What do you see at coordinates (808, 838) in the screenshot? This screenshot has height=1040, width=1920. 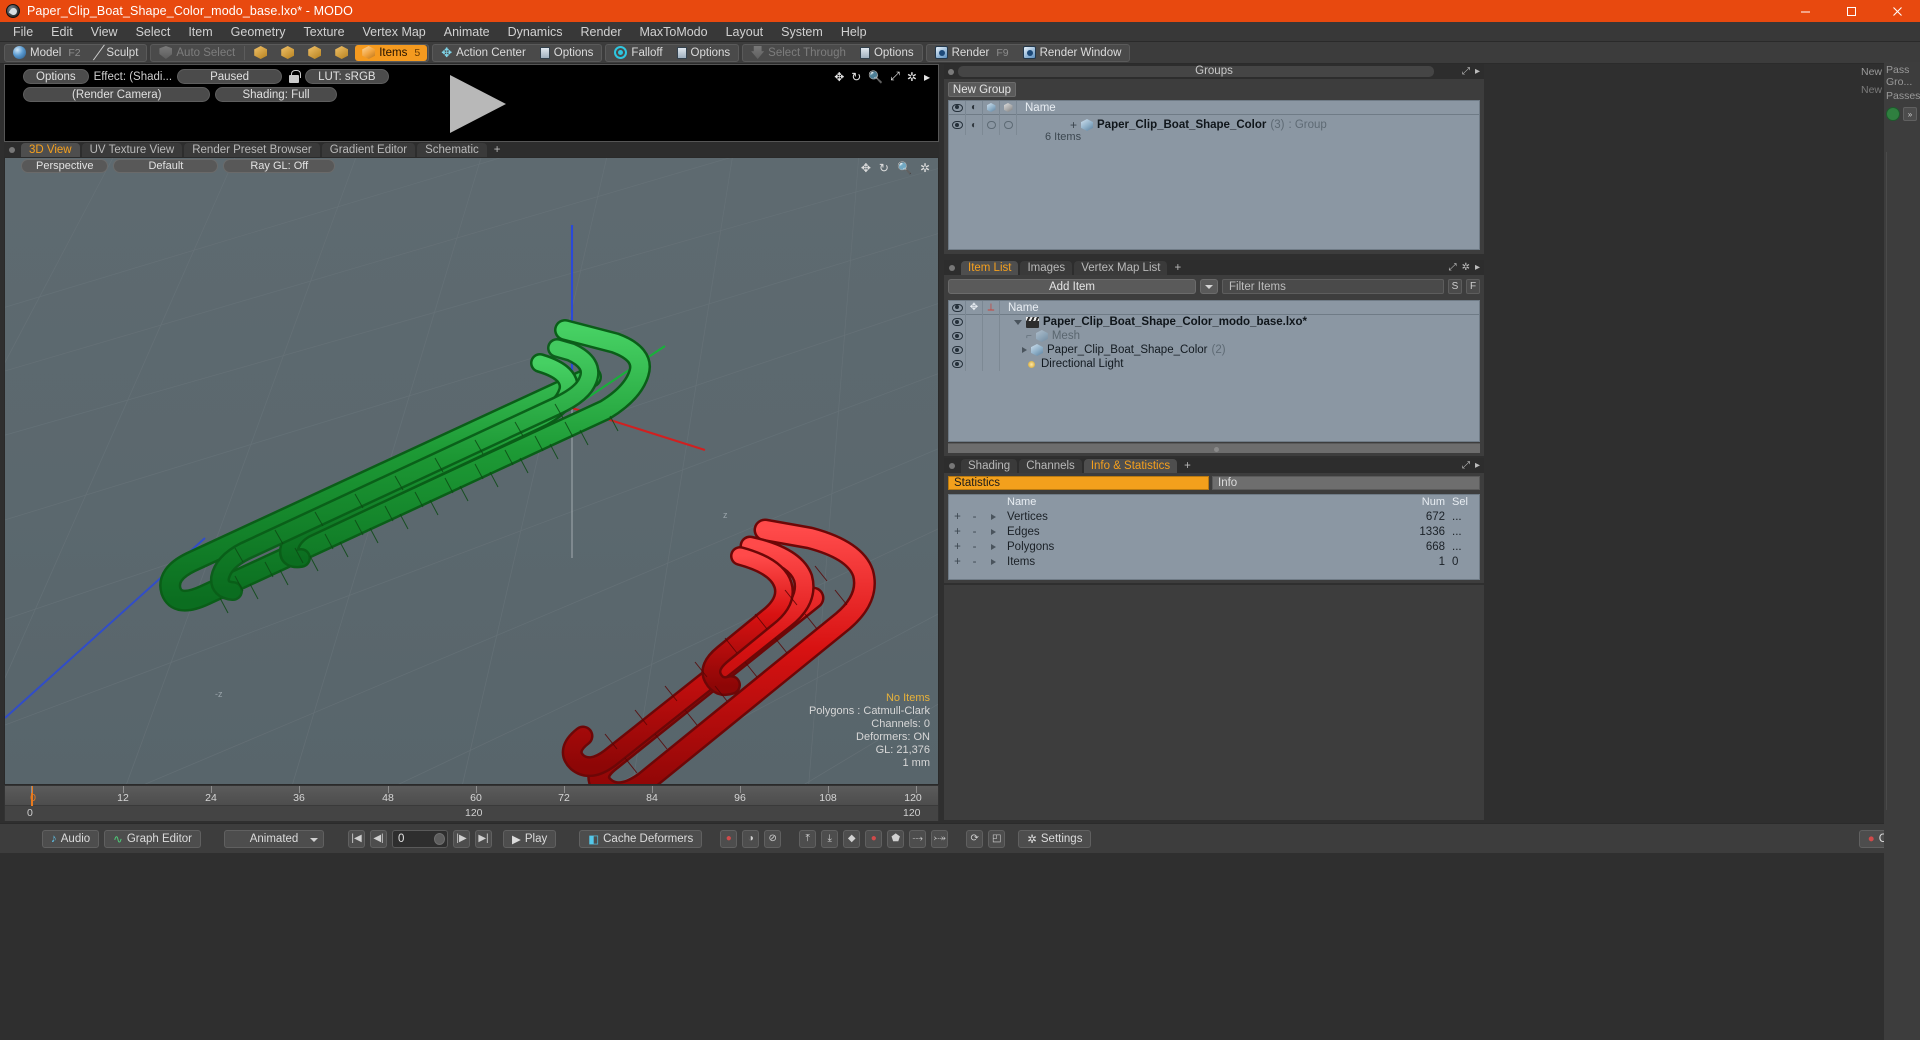 I see `key-prev-icon: ⤒` at bounding box center [808, 838].